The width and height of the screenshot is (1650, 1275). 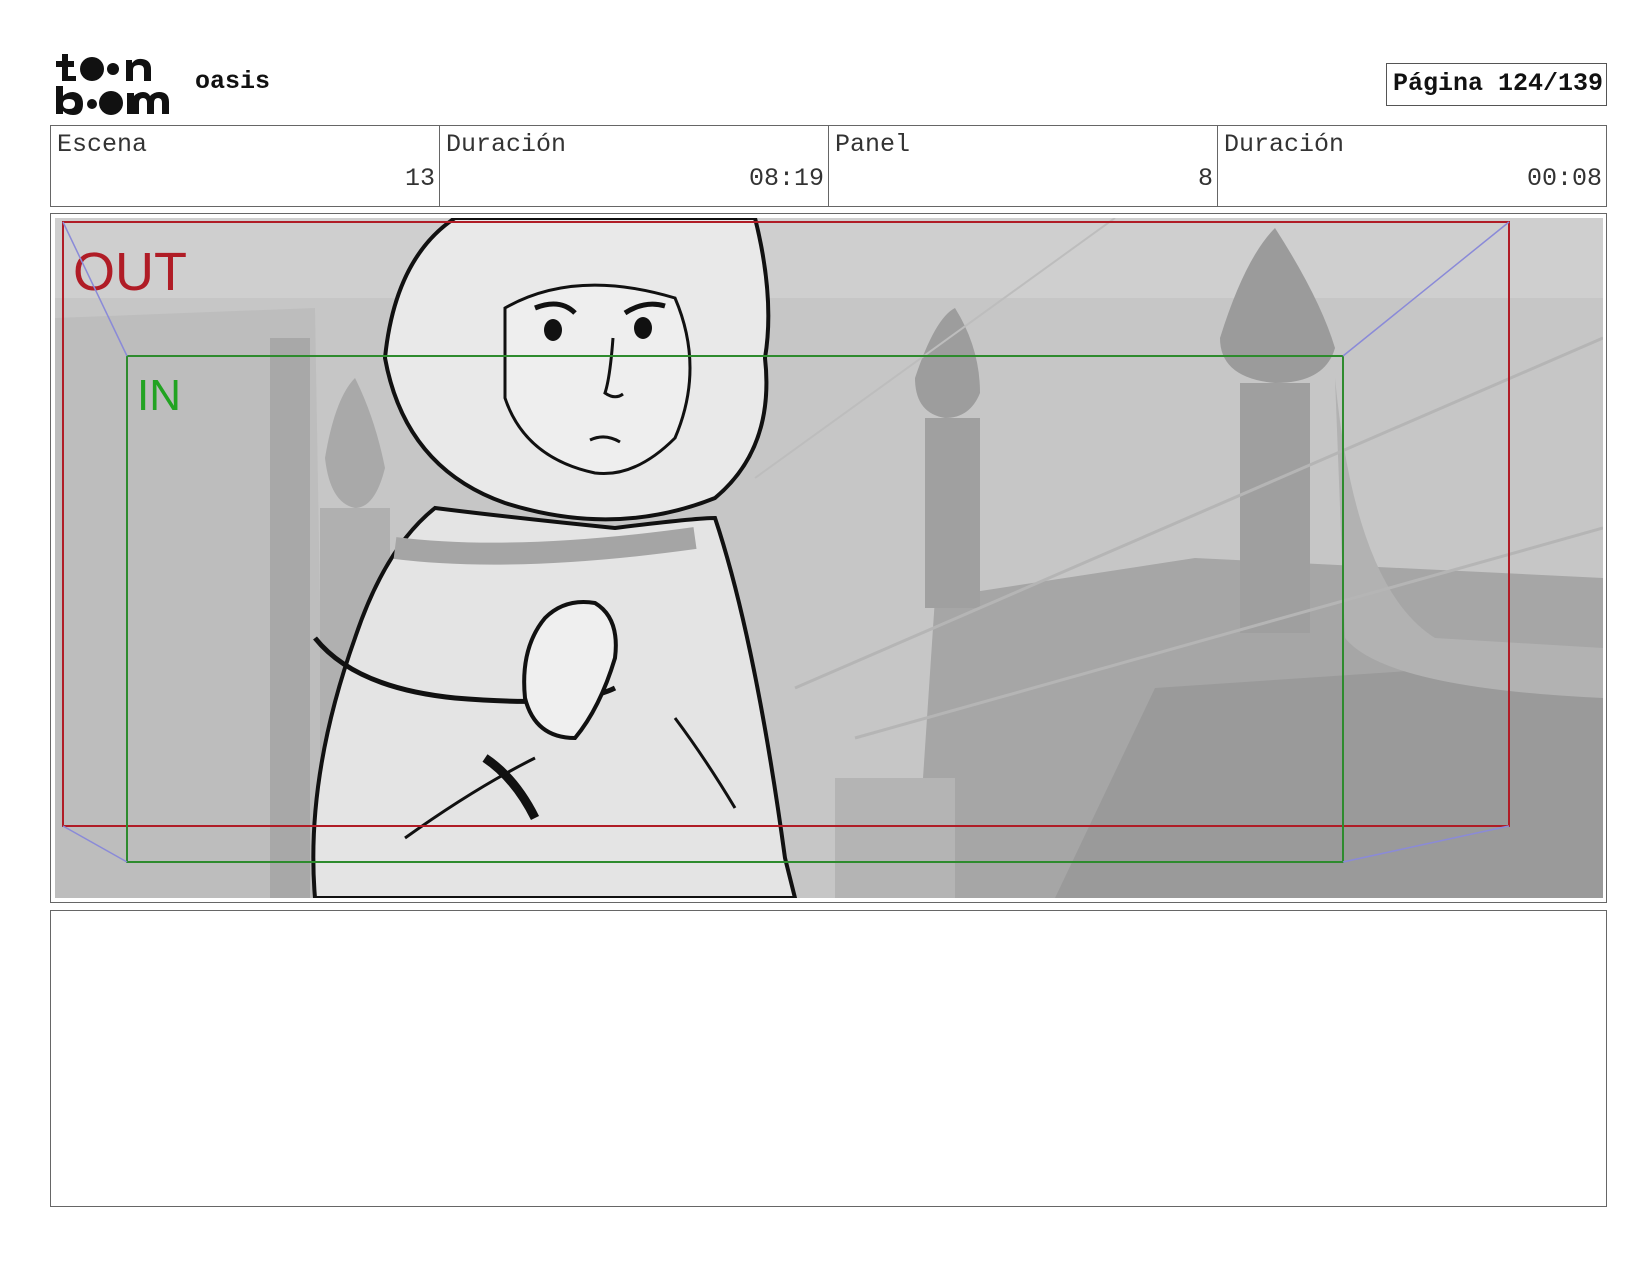 I want to click on page-number: Página 124/139, so click(x=1496, y=84).